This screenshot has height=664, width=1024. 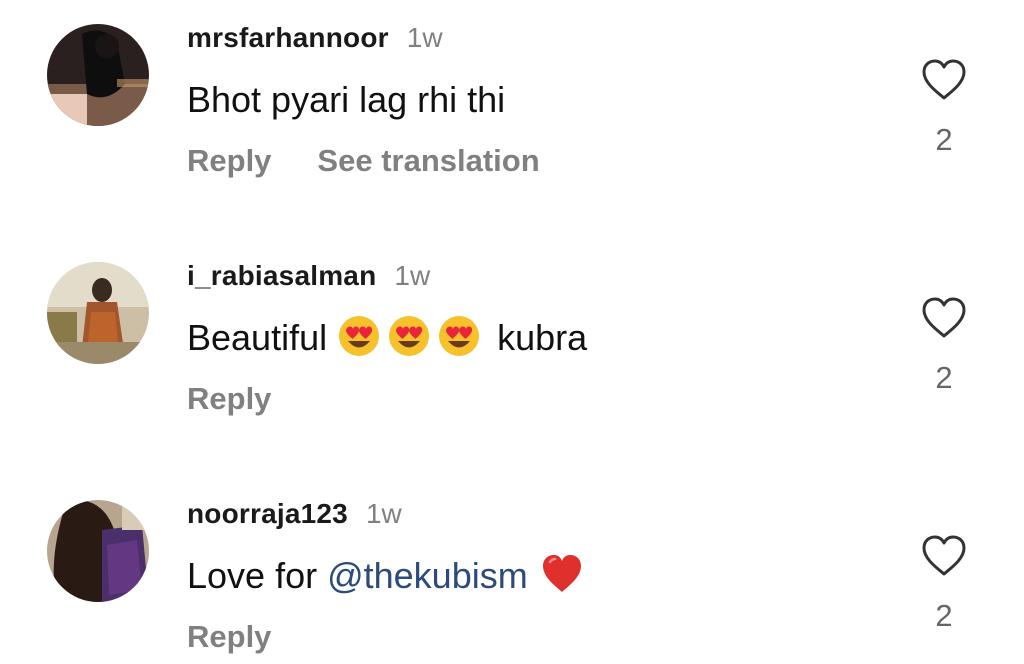 I want to click on comment-header: noorraja123 1w, so click(x=294, y=514).